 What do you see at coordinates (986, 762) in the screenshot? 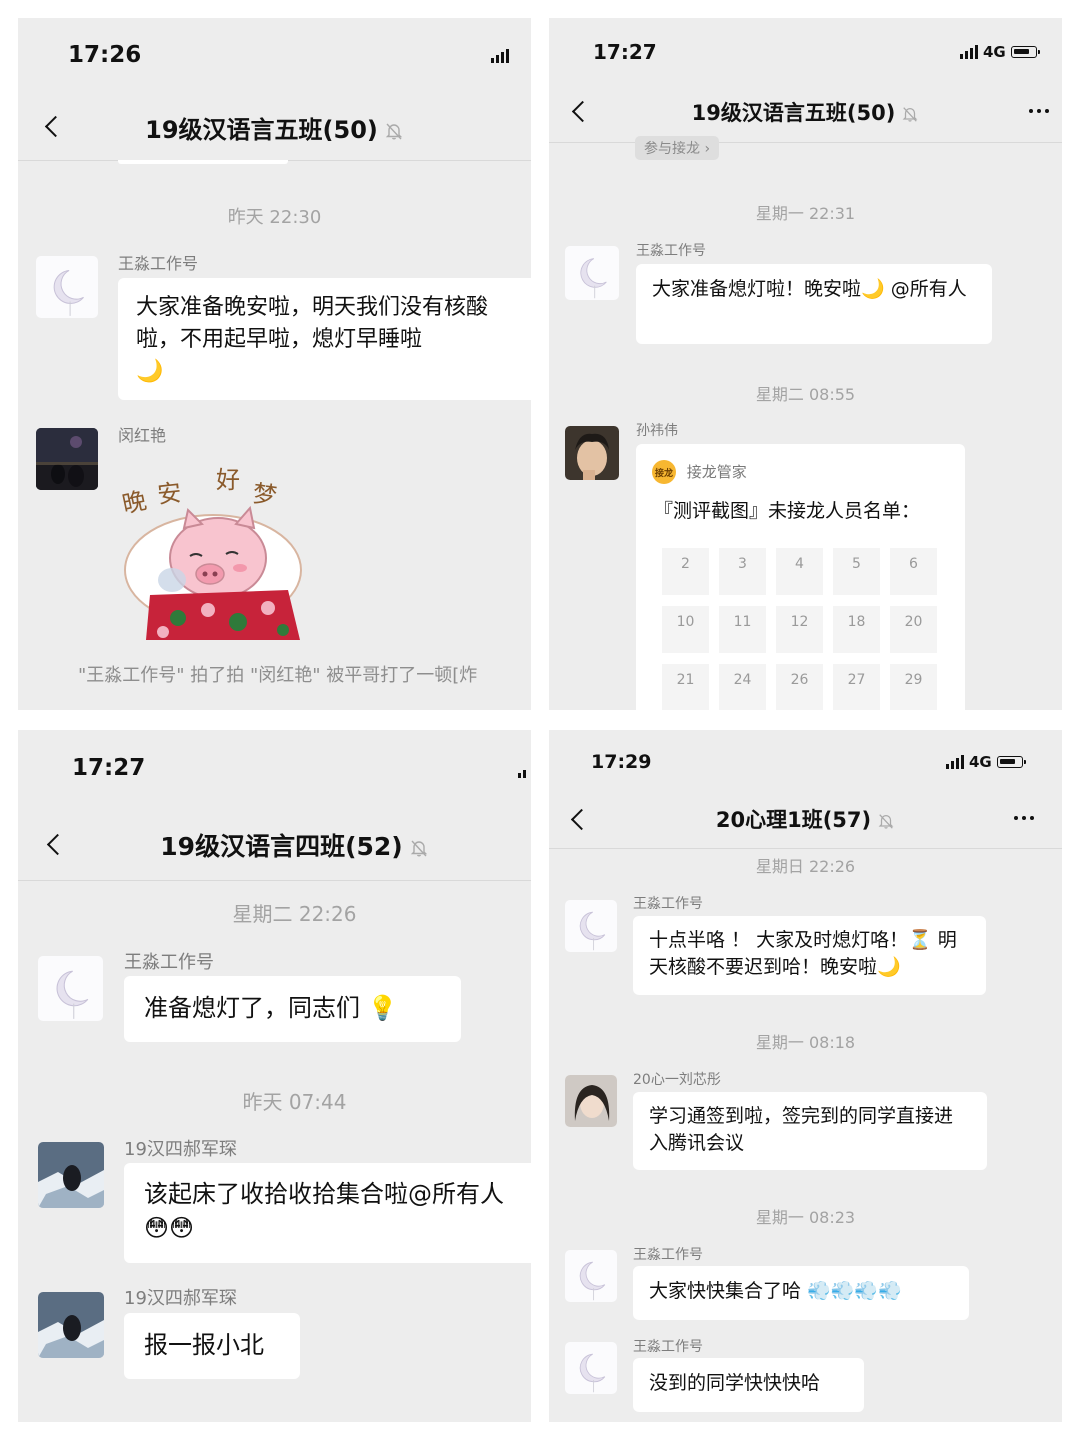
I see `status-icons: 4G` at bounding box center [986, 762].